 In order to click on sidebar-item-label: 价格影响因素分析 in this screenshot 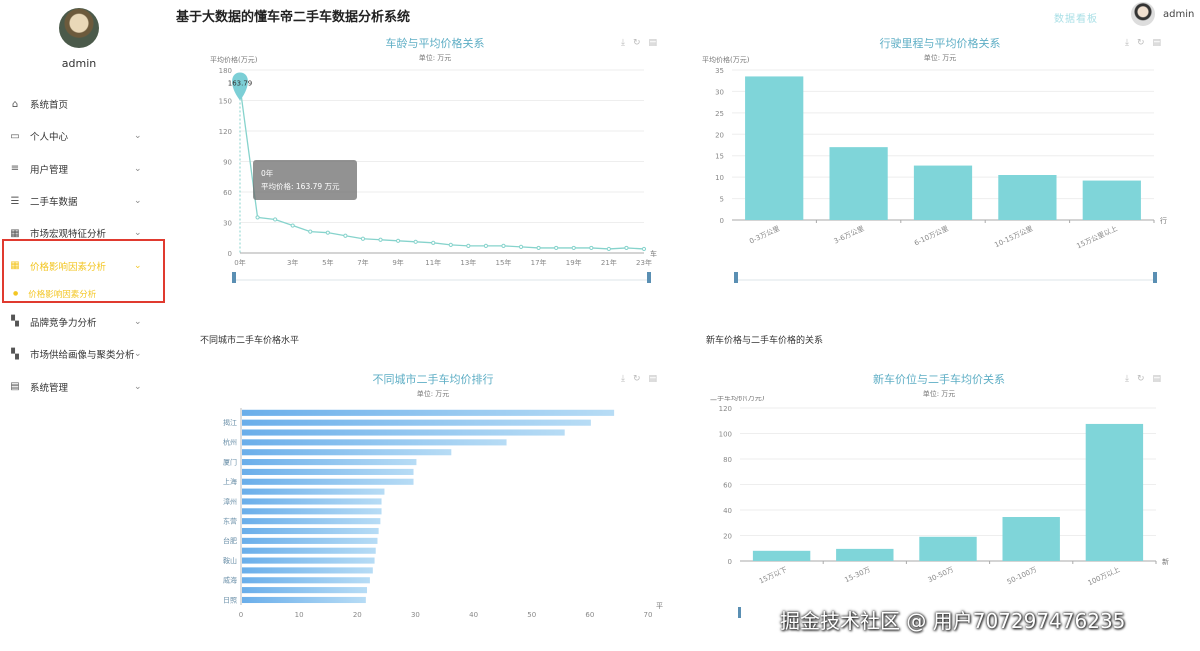, I will do `click(68, 267)`.